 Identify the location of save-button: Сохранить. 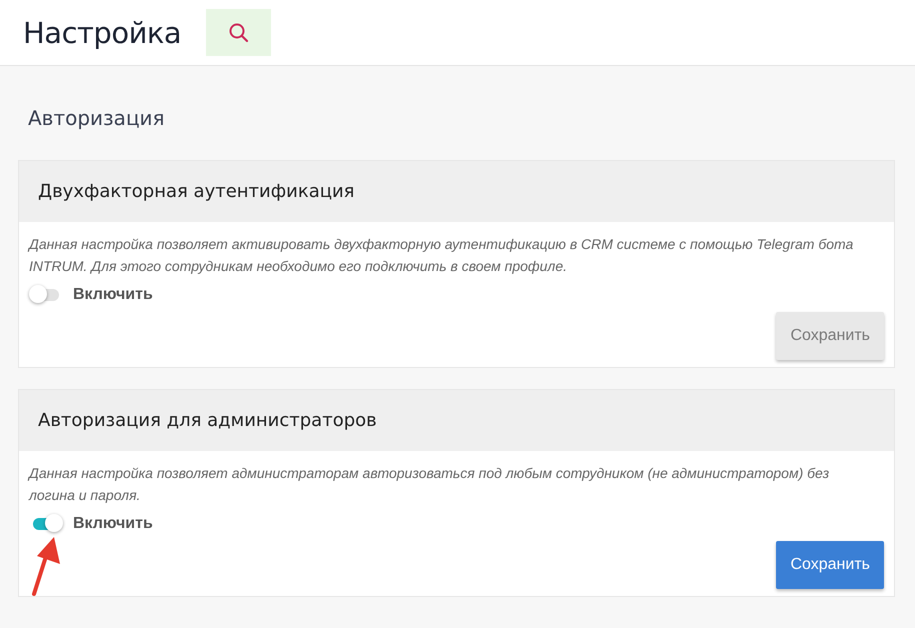
(830, 565).